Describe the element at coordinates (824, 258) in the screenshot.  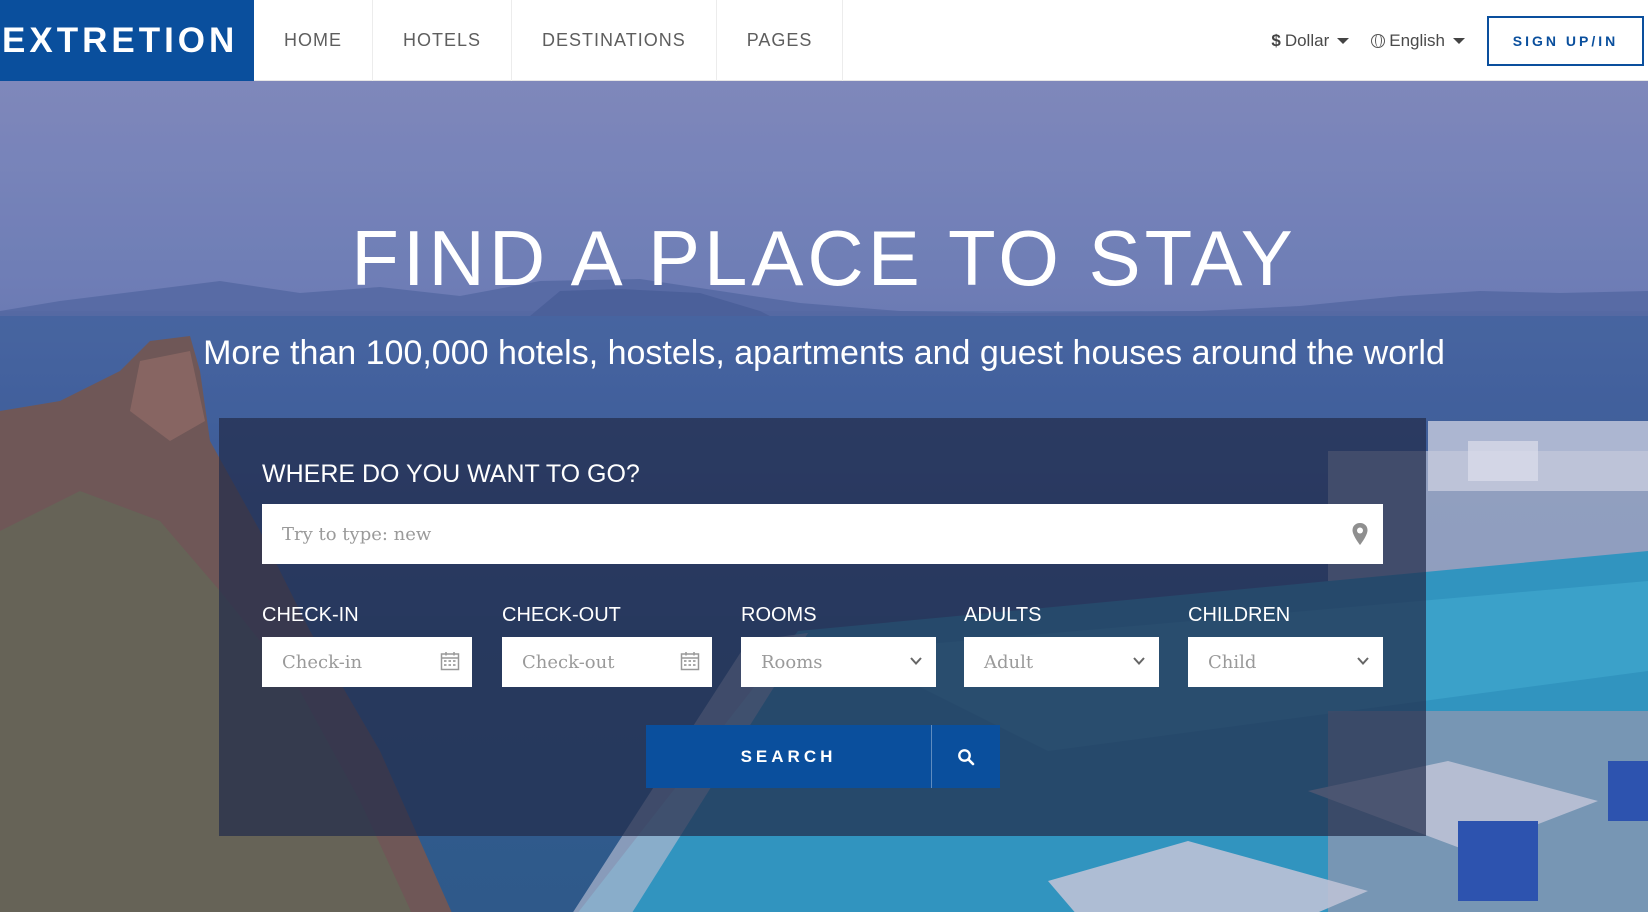
I see `hero-title: FIND A PLACE TO STAY` at that location.